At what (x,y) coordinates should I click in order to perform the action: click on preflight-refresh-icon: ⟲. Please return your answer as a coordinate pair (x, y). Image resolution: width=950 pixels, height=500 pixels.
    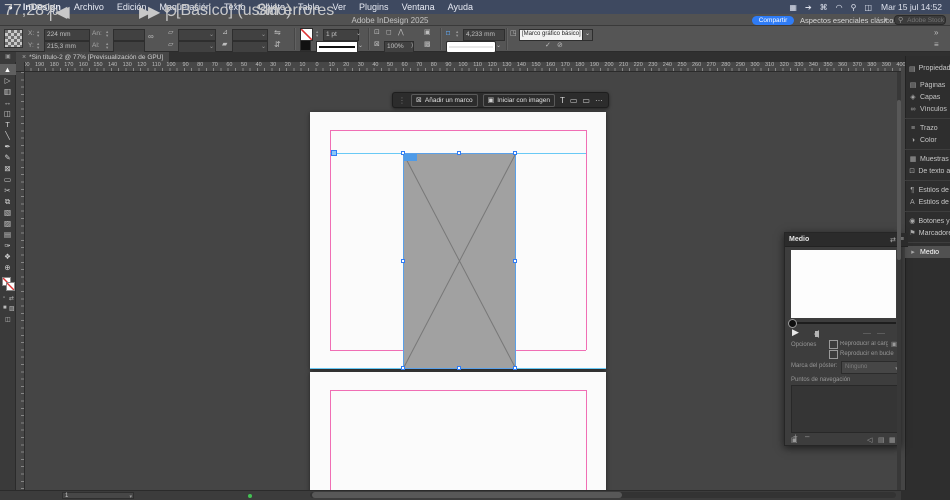
    Looking at the image, I should click on (169, 12).